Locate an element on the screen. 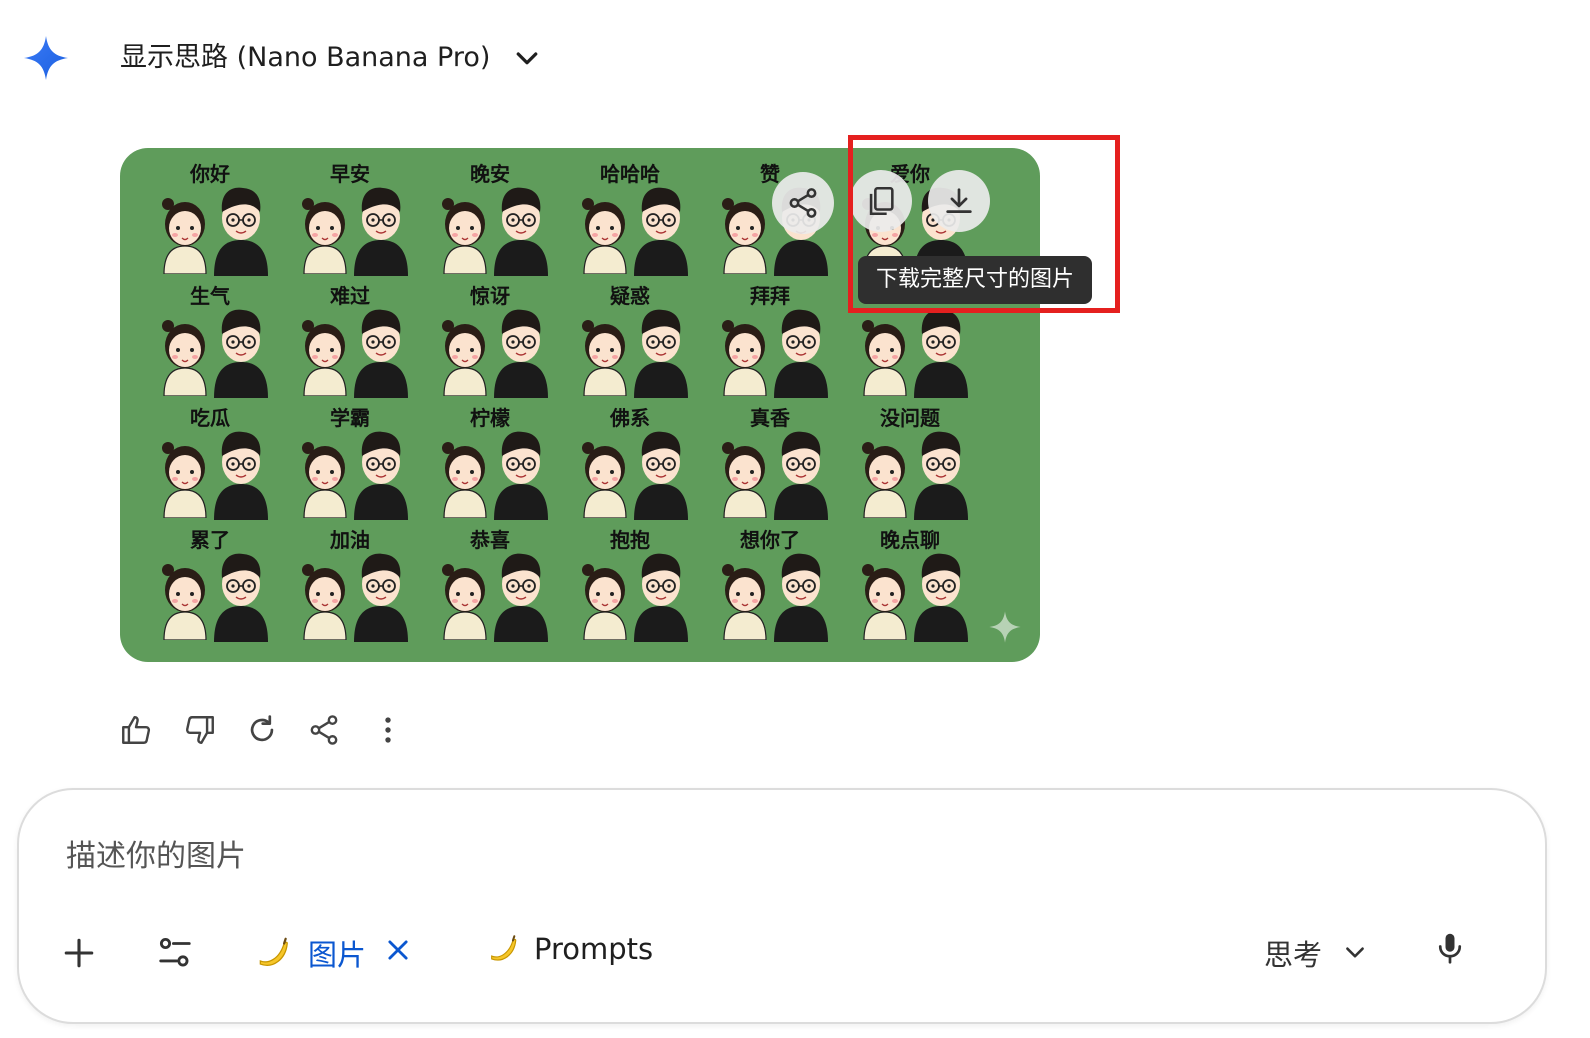  thumb-down-button is located at coordinates (200, 730).